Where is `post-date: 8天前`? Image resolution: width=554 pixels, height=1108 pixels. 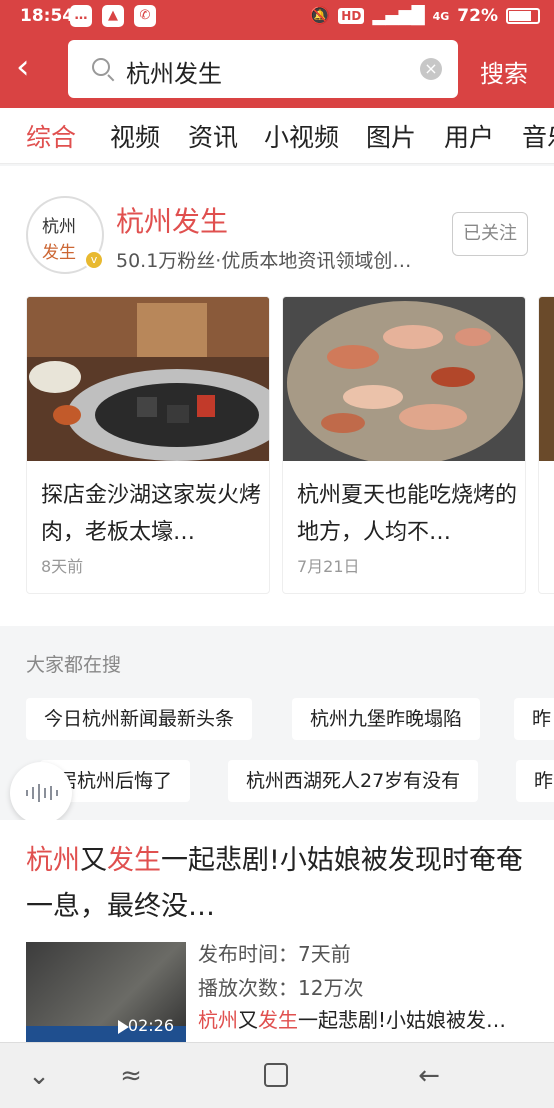
post-date: 8天前 is located at coordinates (62, 566).